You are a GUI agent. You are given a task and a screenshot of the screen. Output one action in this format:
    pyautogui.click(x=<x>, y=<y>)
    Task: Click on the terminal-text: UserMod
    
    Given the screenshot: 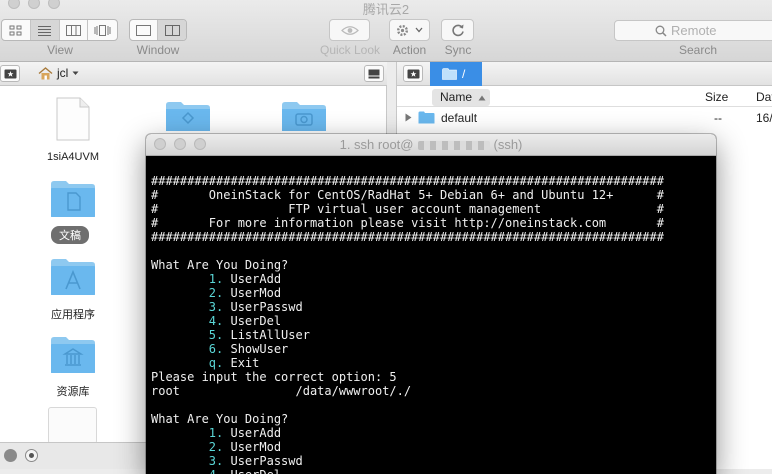 What is the action you would take?
    pyautogui.click(x=252, y=293)
    